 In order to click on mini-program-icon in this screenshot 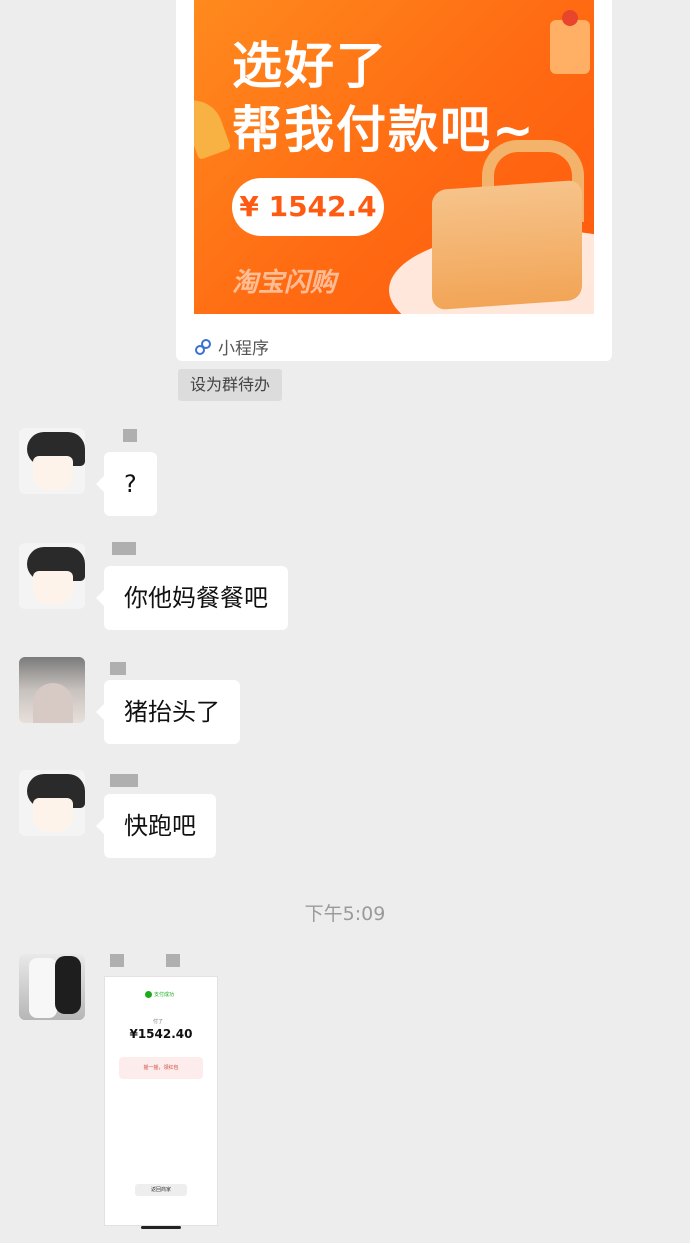, I will do `click(203, 346)`.